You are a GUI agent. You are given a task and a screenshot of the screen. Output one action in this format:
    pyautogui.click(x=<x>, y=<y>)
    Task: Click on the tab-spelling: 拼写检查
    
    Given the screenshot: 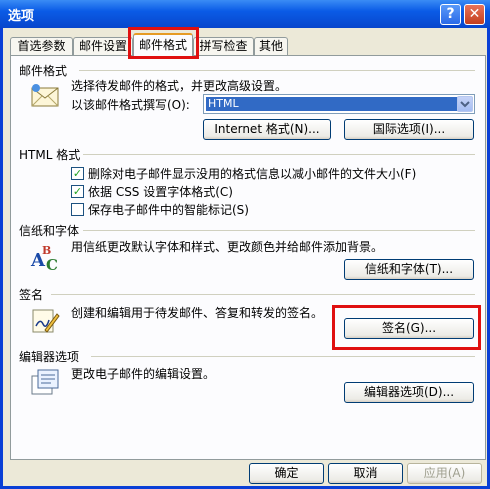 What is the action you would take?
    pyautogui.click(x=223, y=46)
    